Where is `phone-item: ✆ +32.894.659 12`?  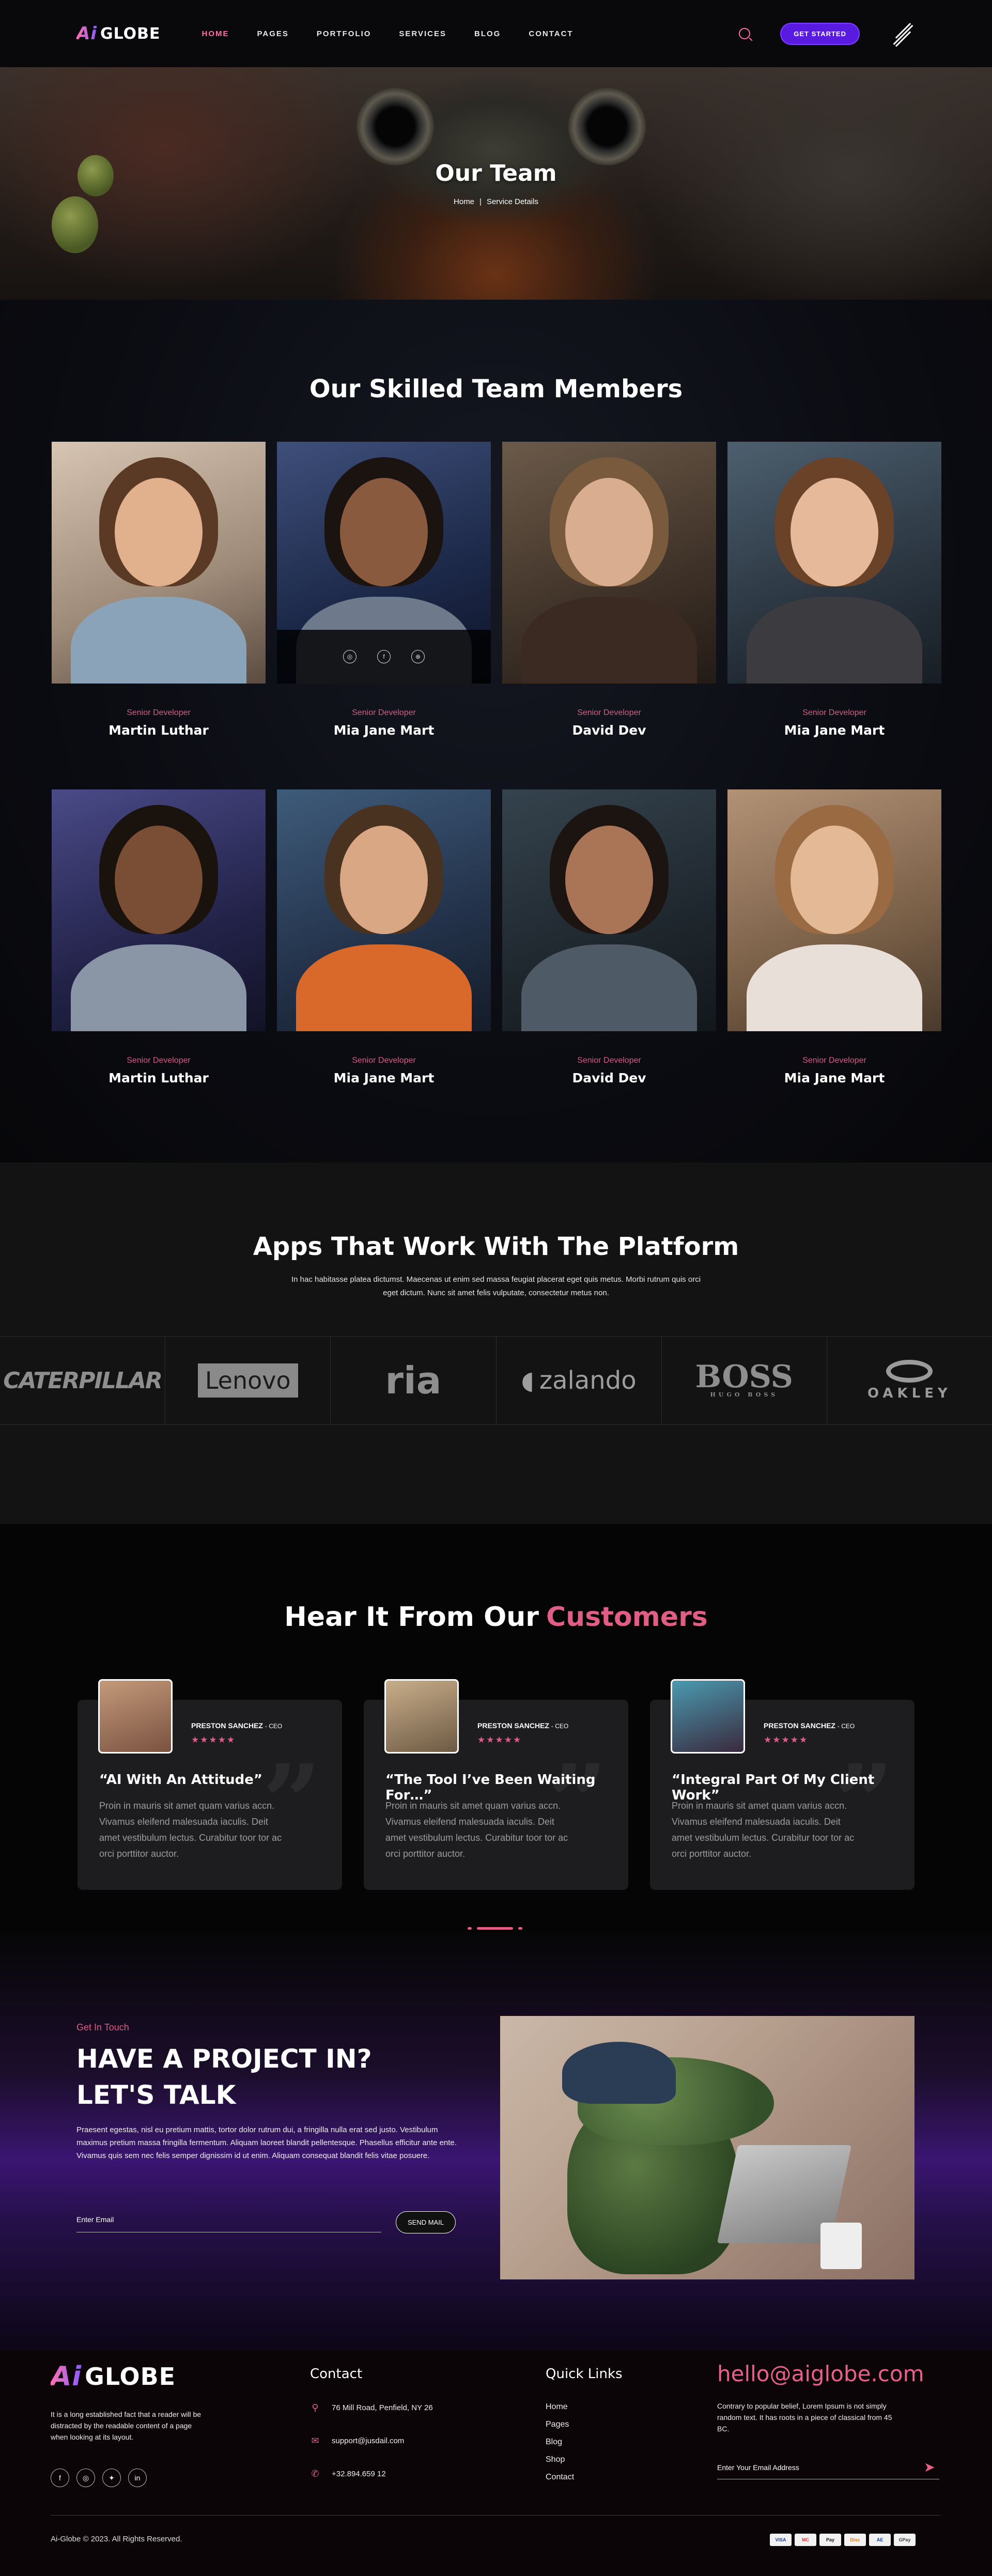 phone-item: ✆ +32.894.659 12 is located at coordinates (348, 2474).